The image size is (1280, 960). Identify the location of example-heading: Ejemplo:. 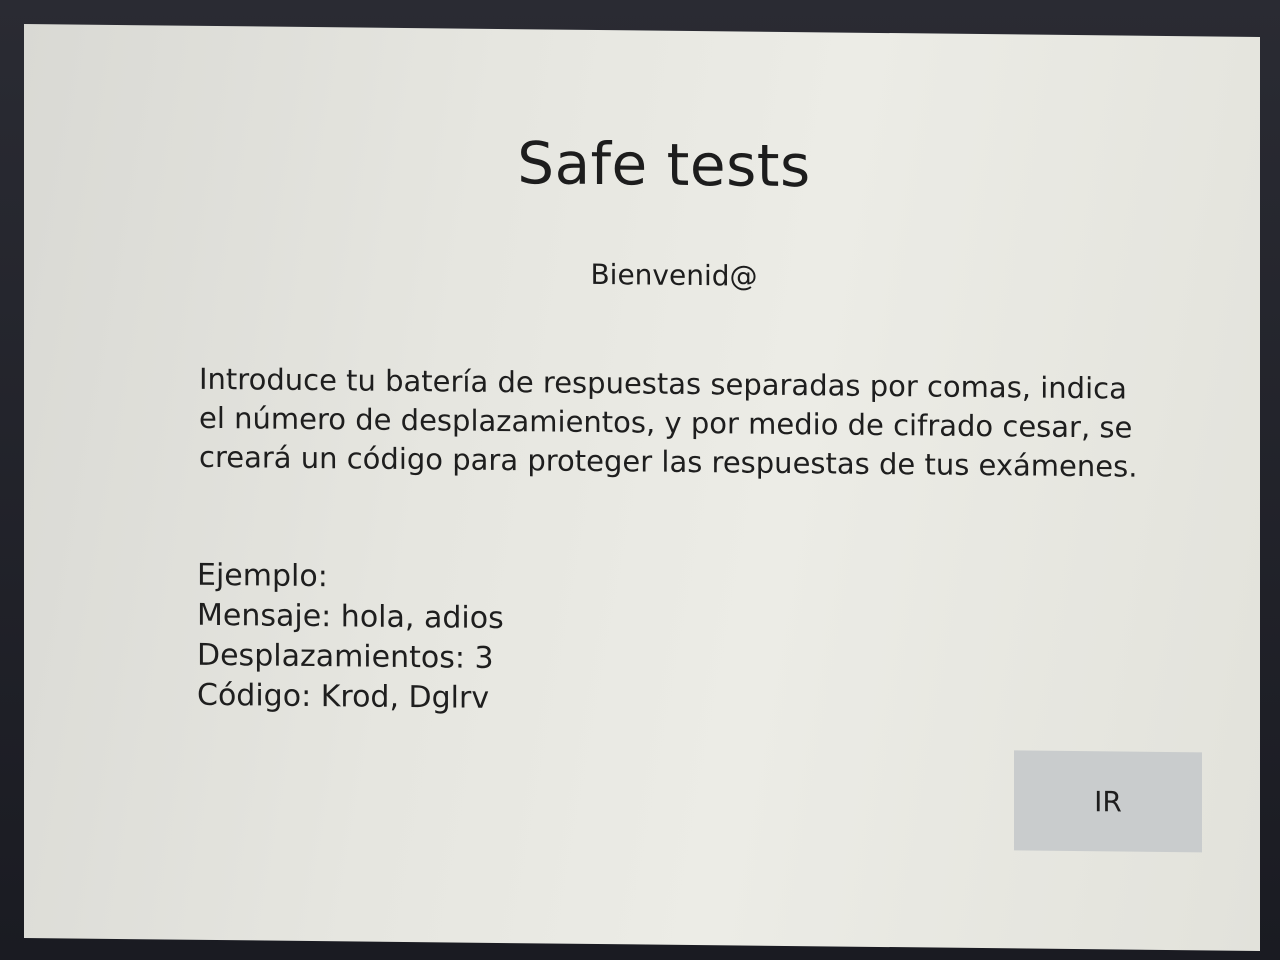
(262, 576).